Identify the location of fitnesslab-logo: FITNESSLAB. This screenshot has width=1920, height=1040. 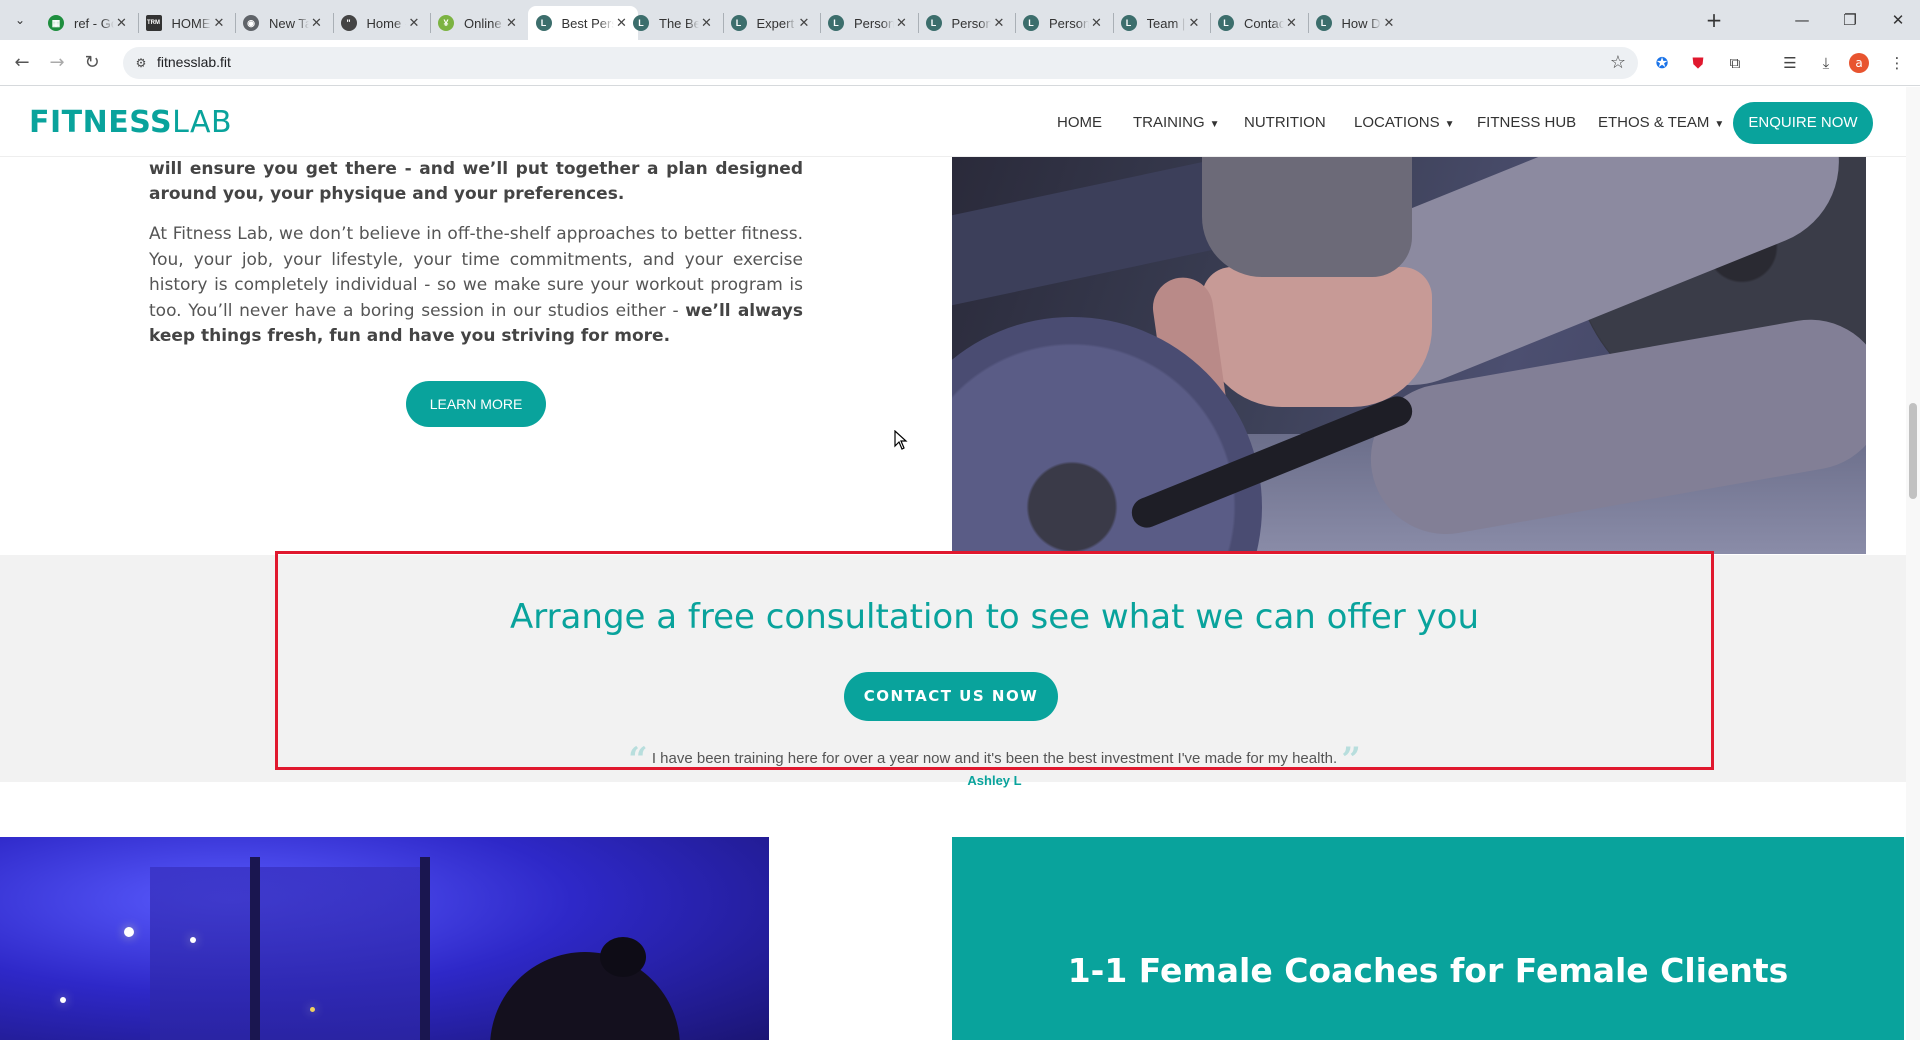
(130, 122).